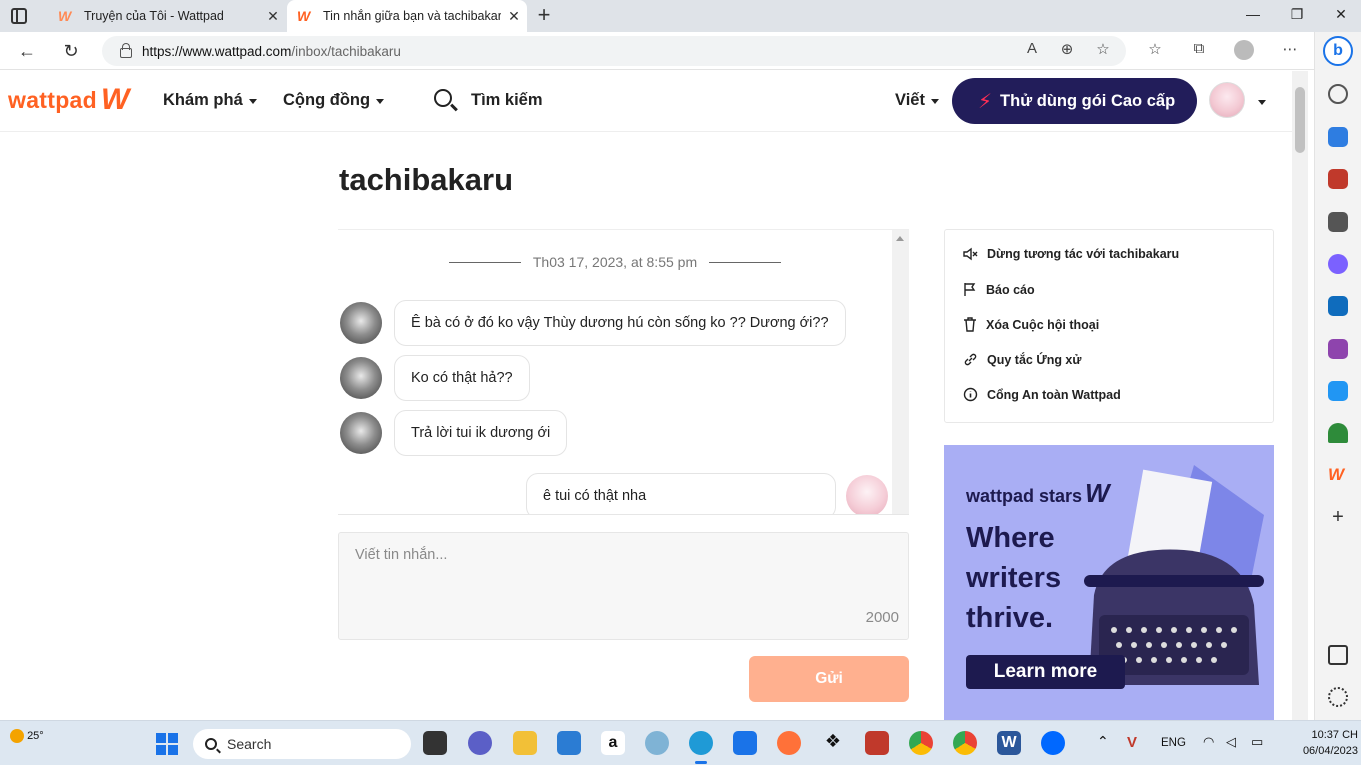 This screenshot has width=1361, height=765. I want to click on tools-icon, so click(1338, 179).